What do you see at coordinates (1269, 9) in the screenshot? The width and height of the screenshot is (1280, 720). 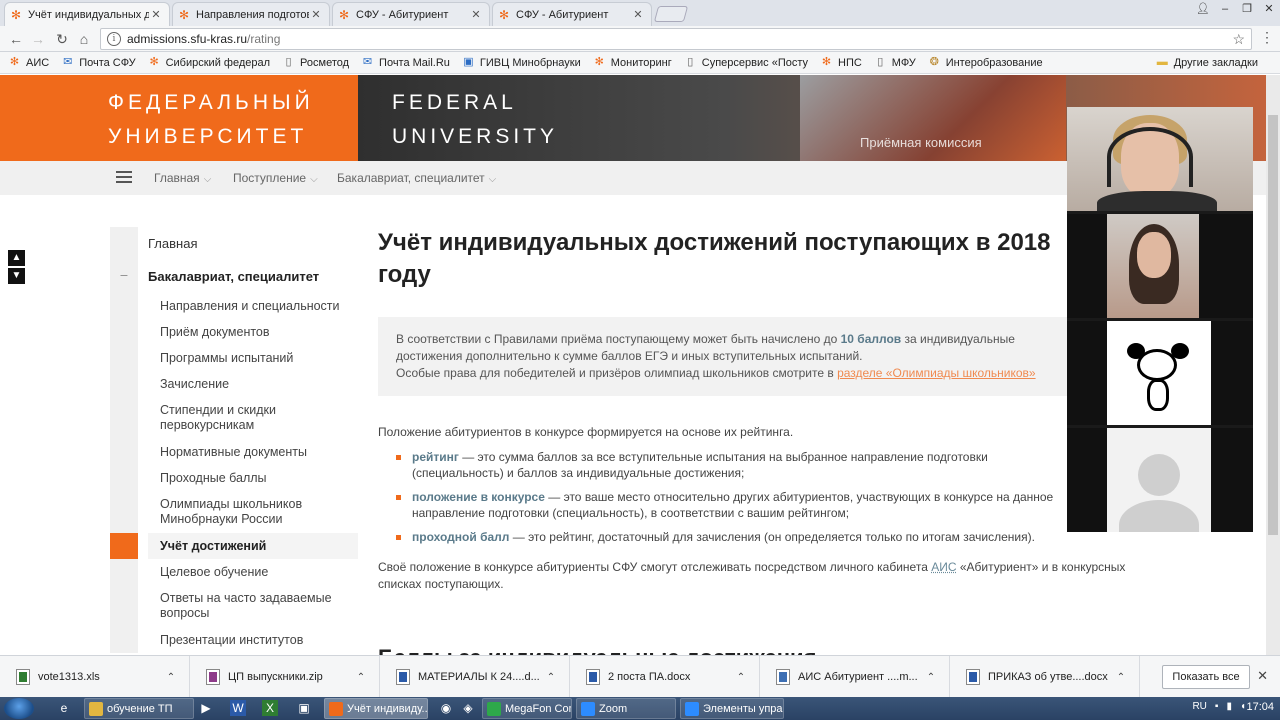 I see `close-window-icon: ✕` at bounding box center [1269, 9].